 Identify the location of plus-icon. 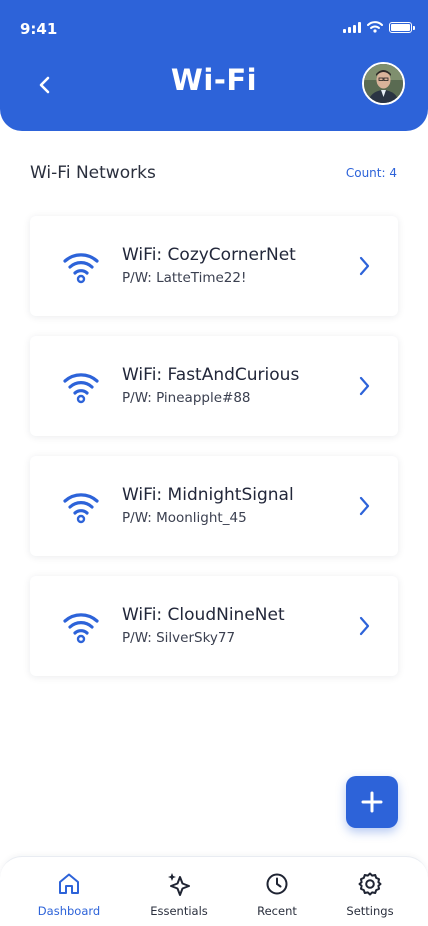
(372, 802).